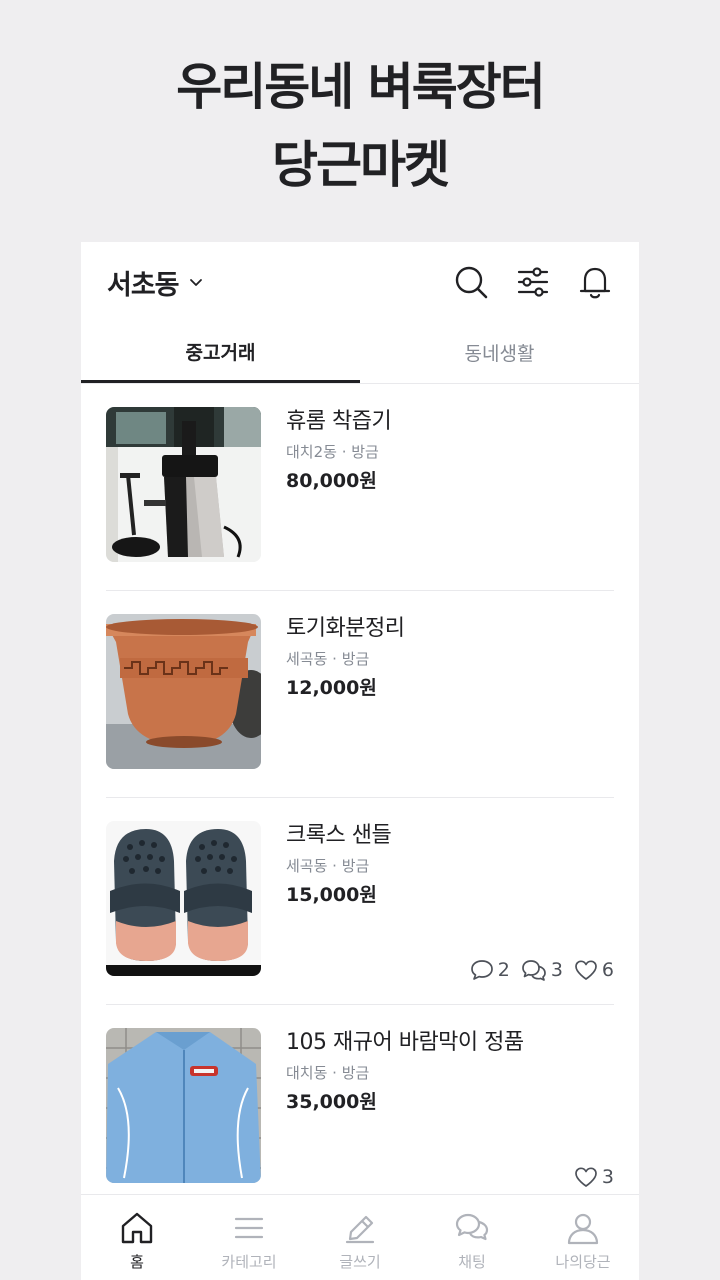  What do you see at coordinates (339, 421) in the screenshot?
I see `item-title: 휴롬 착즙기` at bounding box center [339, 421].